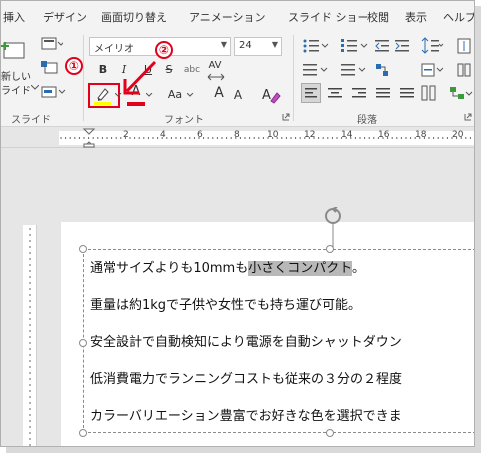 This screenshot has width=481, height=453. Describe the element at coordinates (316, 70) in the screenshot. I see `bullets-2-icon` at that location.